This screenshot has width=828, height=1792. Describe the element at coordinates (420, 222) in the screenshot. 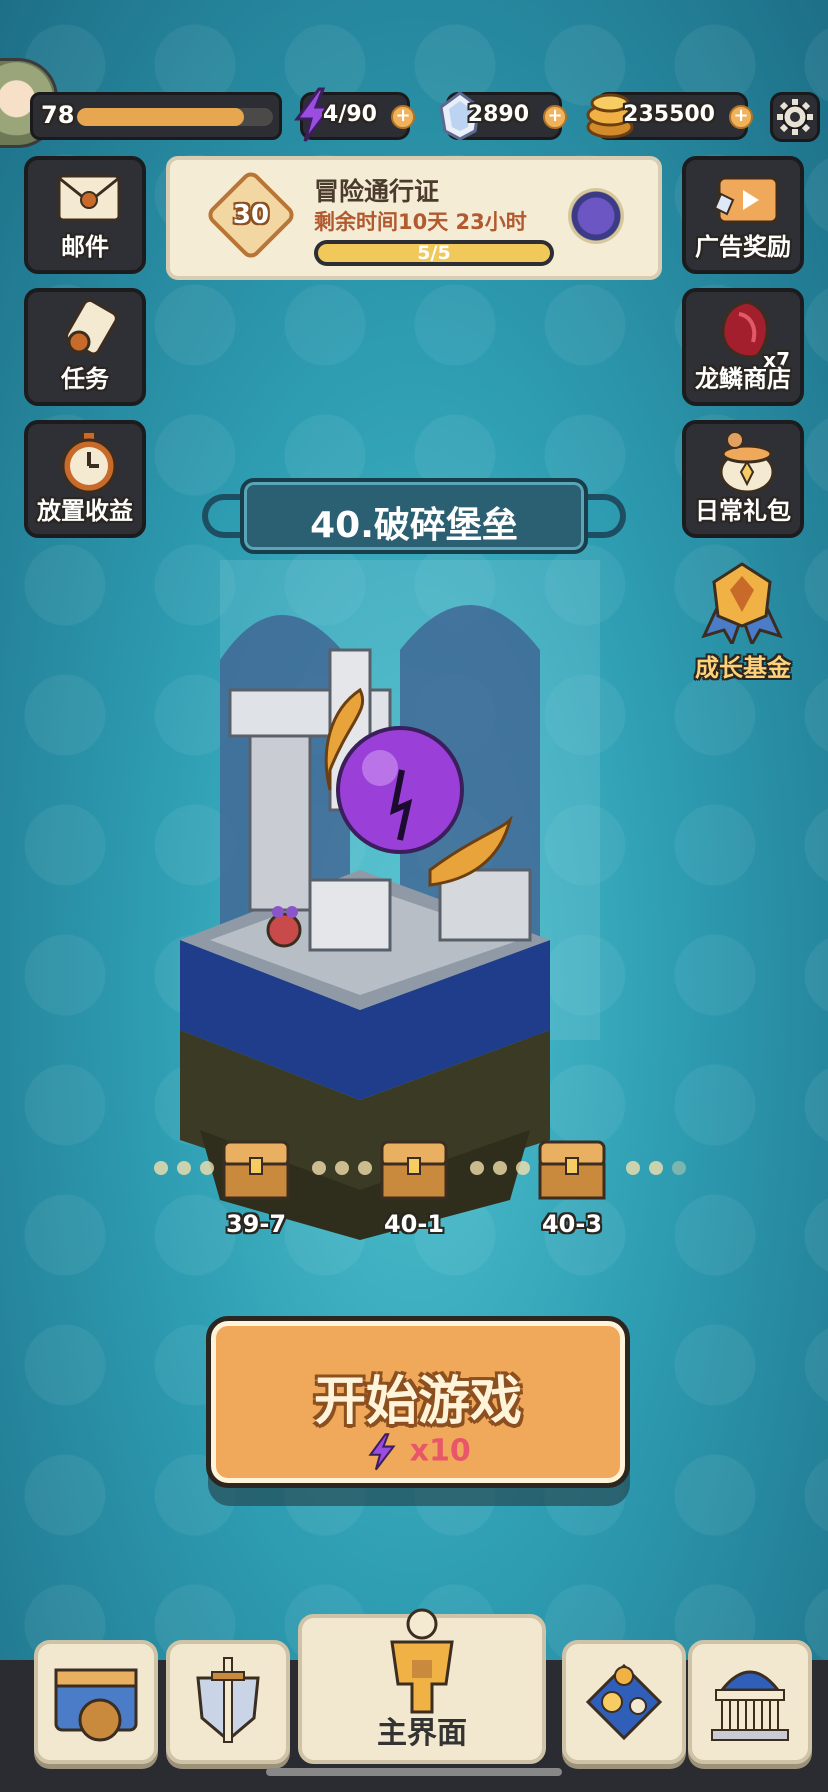

I see `pass-remaining-time: 剩余时间10天 23小时` at that location.